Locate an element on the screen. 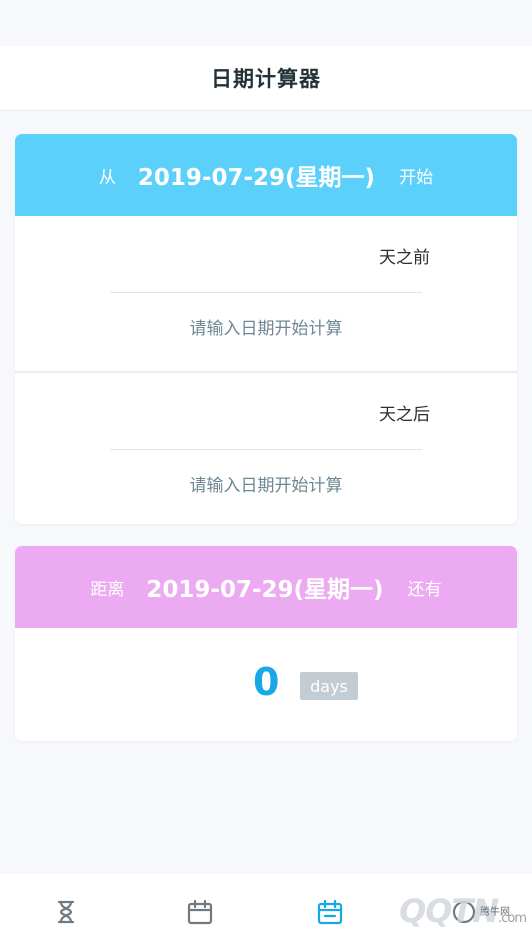 The image size is (532, 946). status-bar is located at coordinates (266, 23).